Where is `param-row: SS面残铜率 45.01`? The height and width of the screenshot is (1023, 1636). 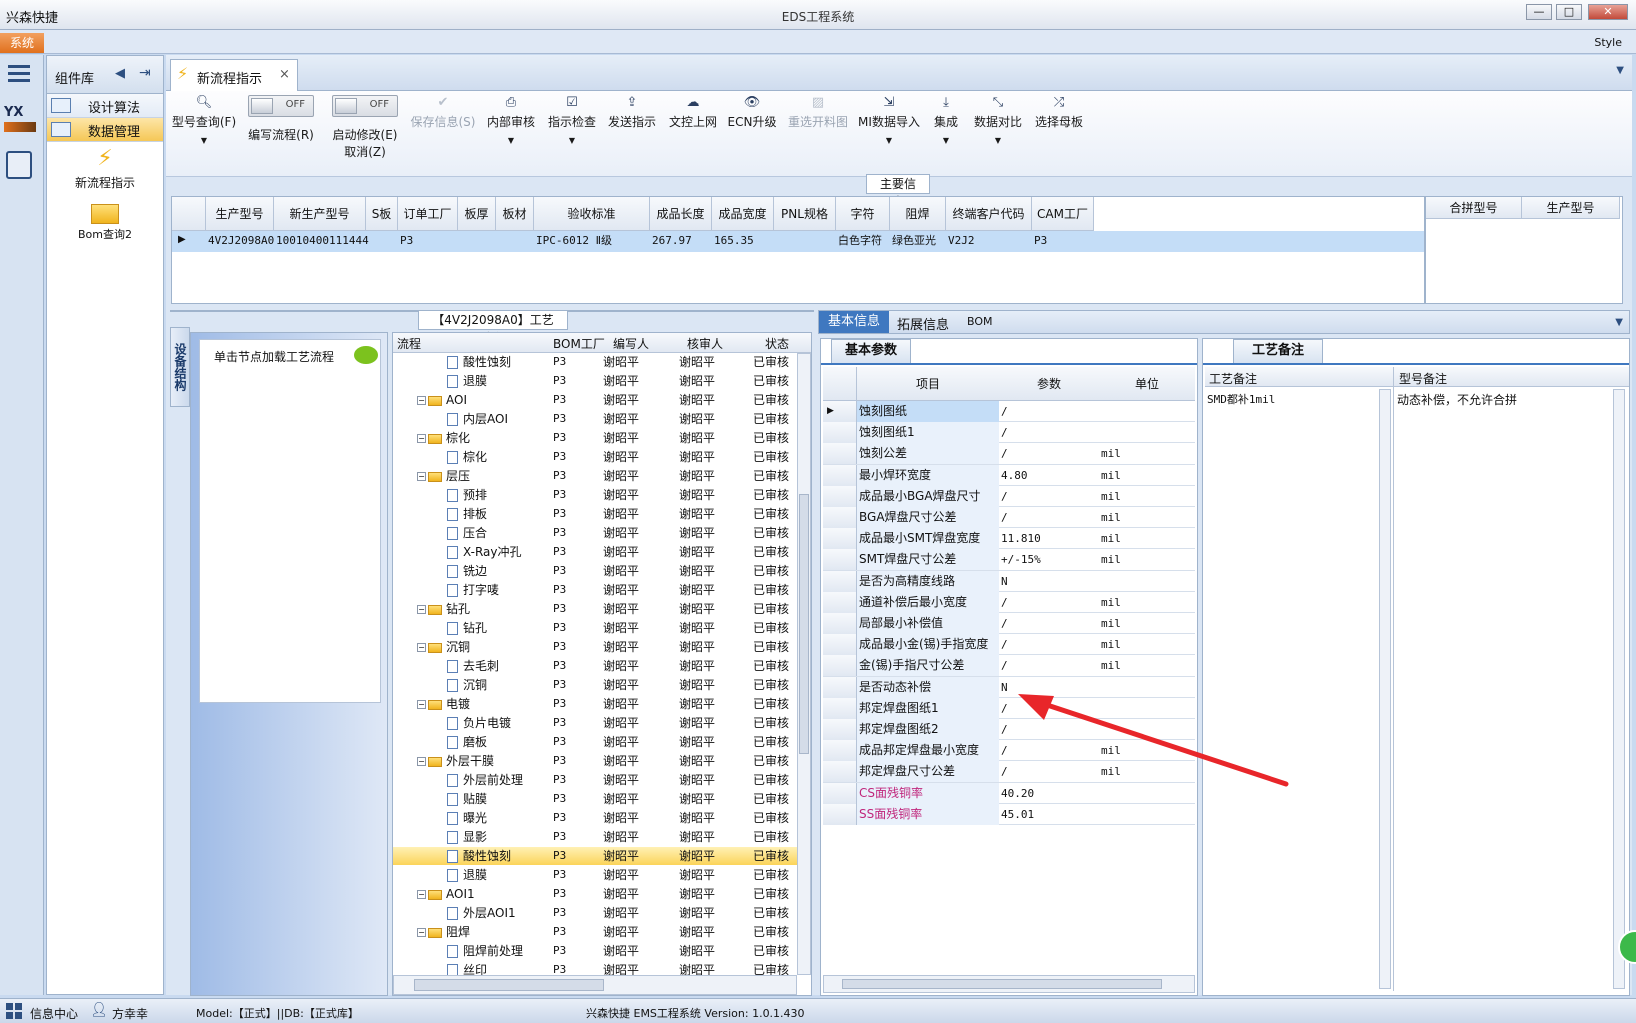 param-row: SS面残铜率 45.01 is located at coordinates (1009, 814).